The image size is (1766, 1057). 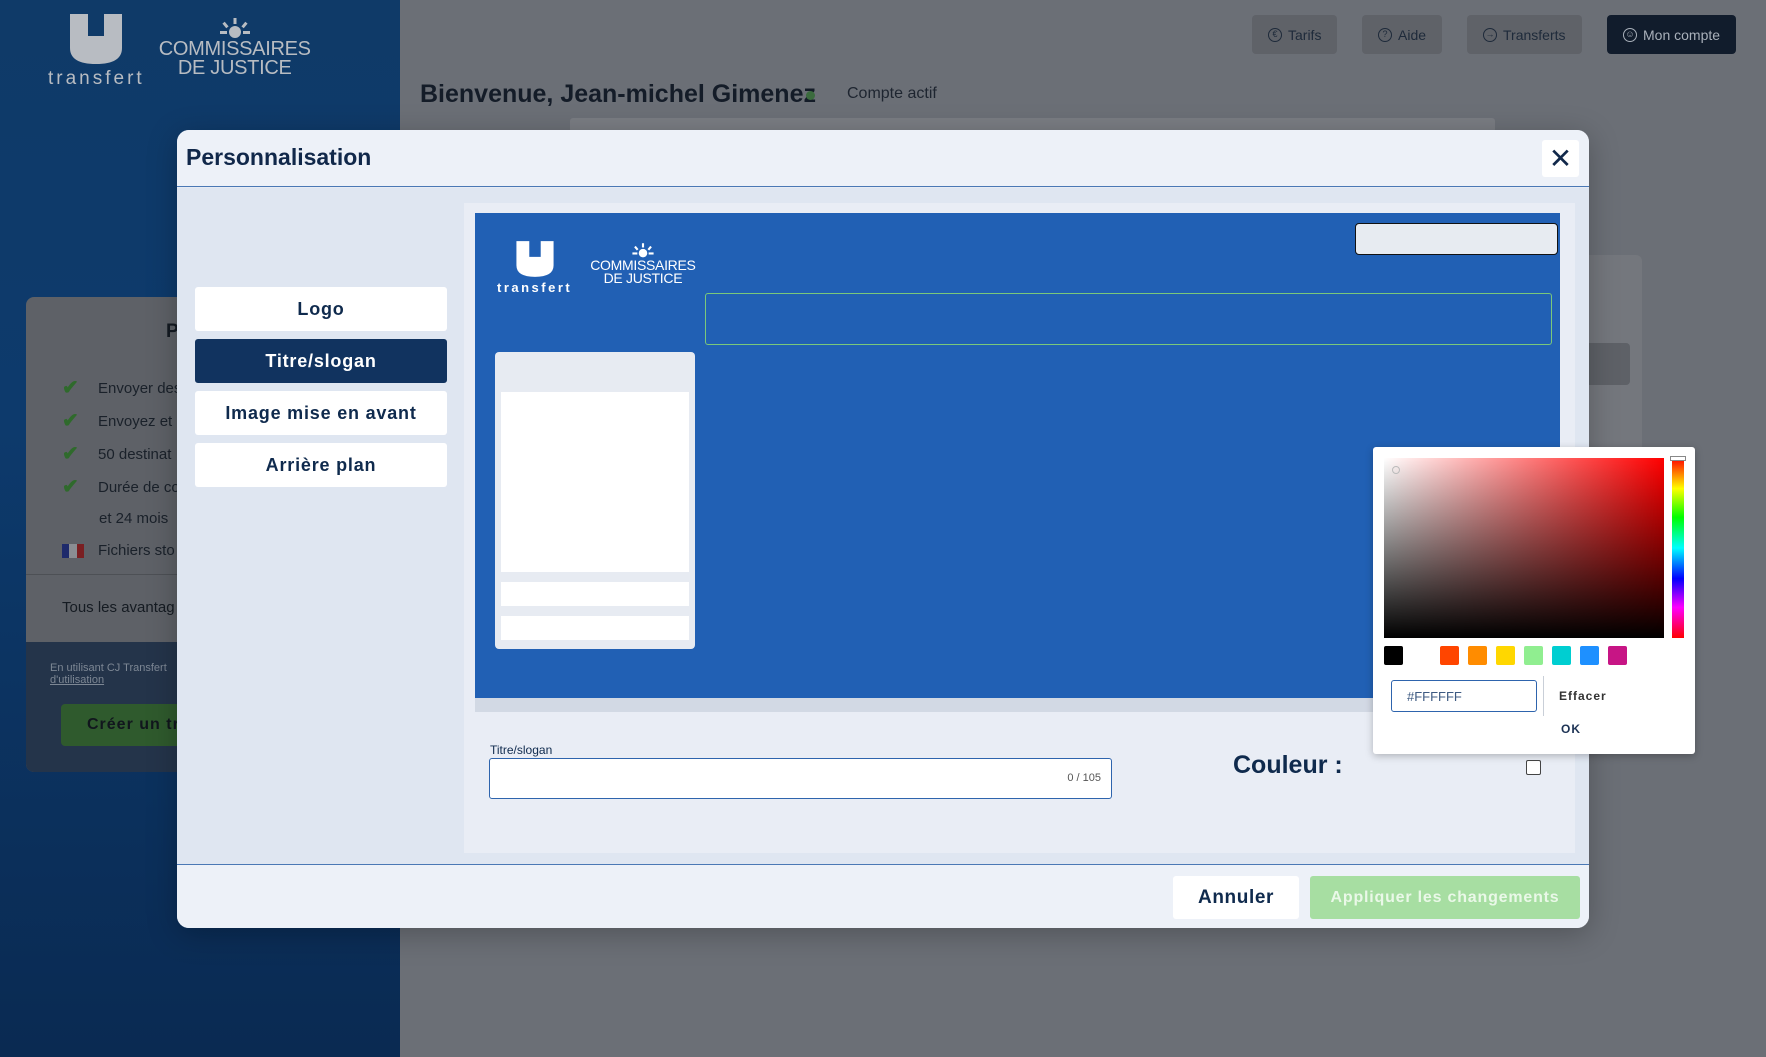 What do you see at coordinates (1275, 34) in the screenshot?
I see `euro-icon: €` at bounding box center [1275, 34].